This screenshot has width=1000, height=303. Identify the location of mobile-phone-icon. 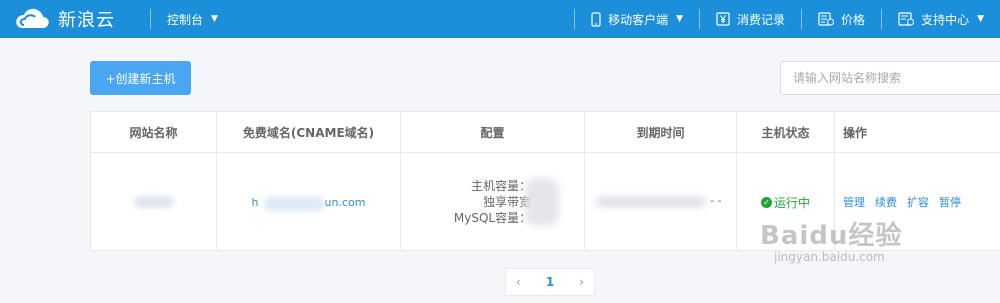
(596, 19).